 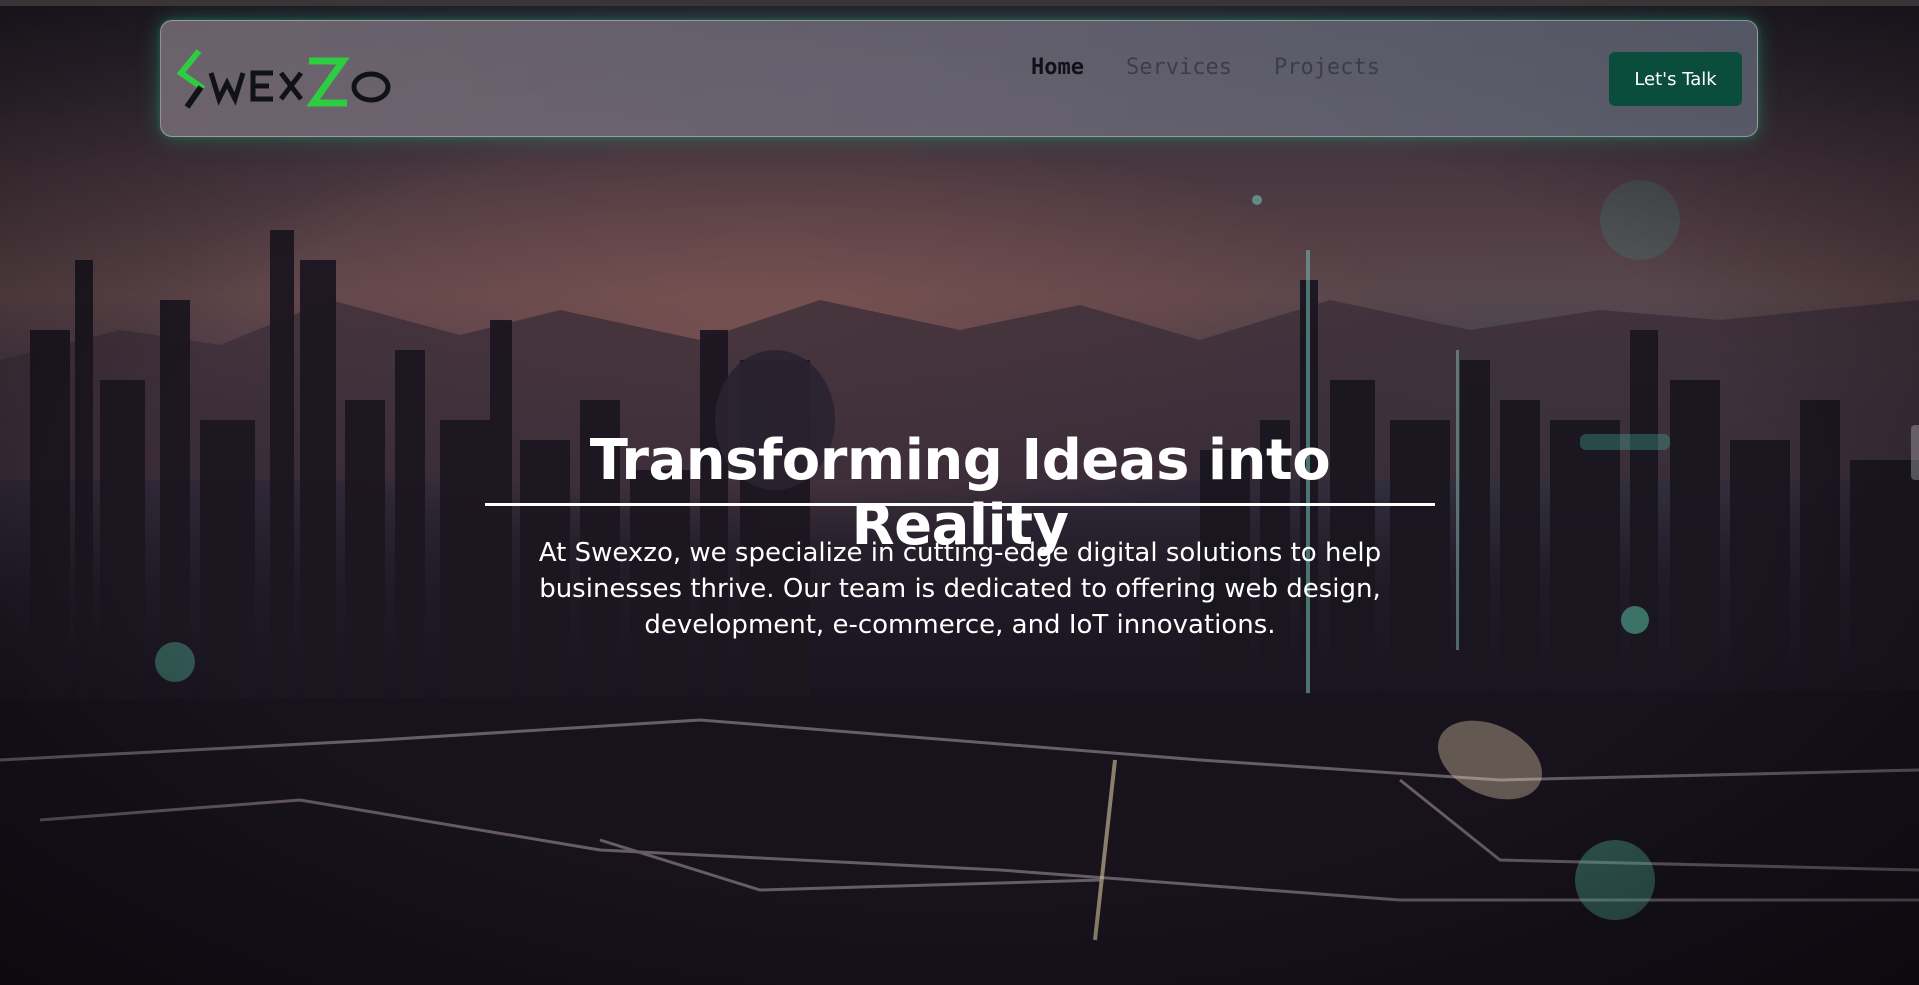 What do you see at coordinates (1675, 79) in the screenshot?
I see `lets-talk-button: Let's Talk` at bounding box center [1675, 79].